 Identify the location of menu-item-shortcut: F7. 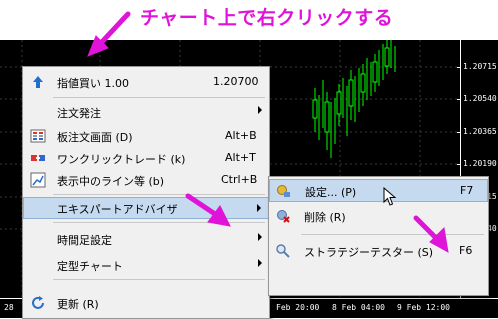
(467, 190).